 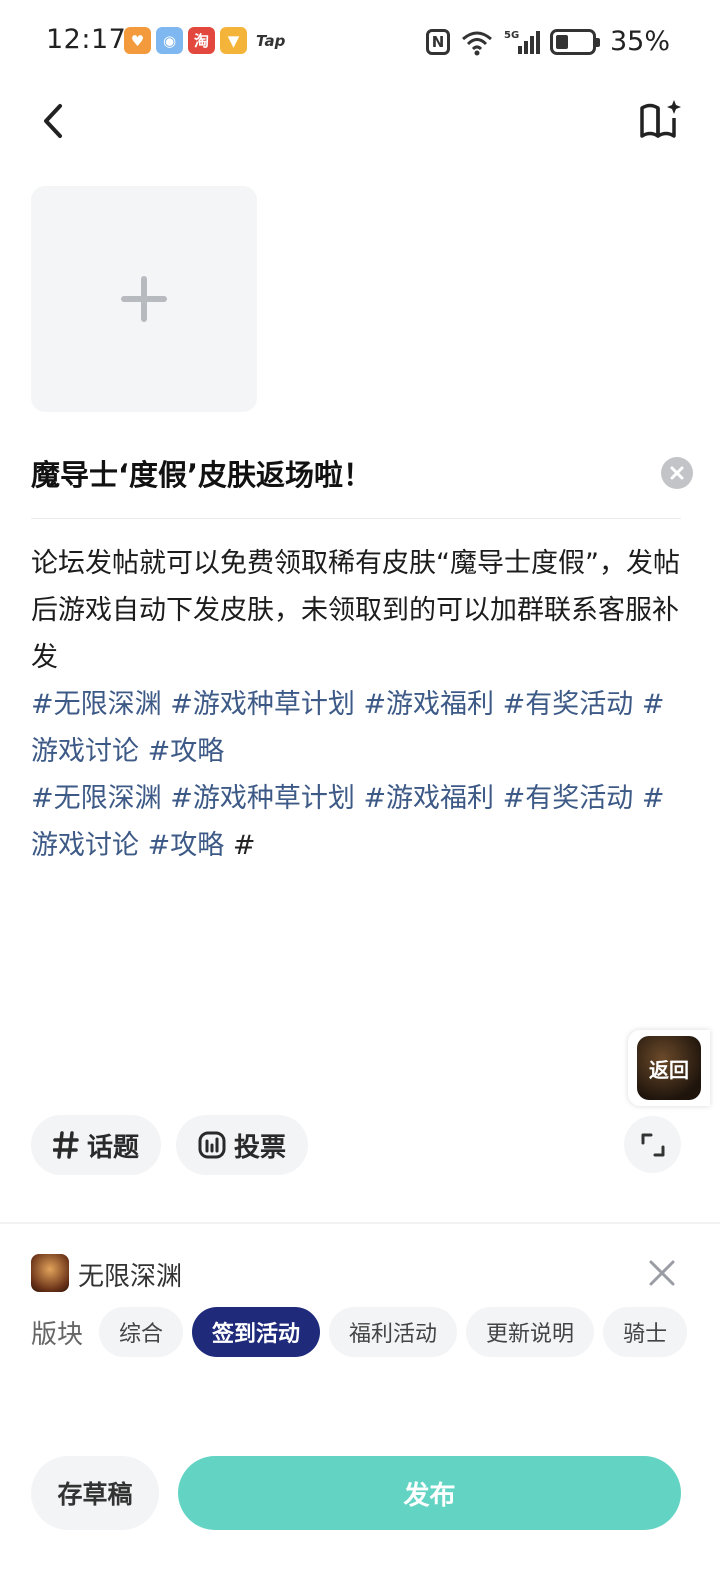 I want to click on clear-title-button, so click(x=677, y=473).